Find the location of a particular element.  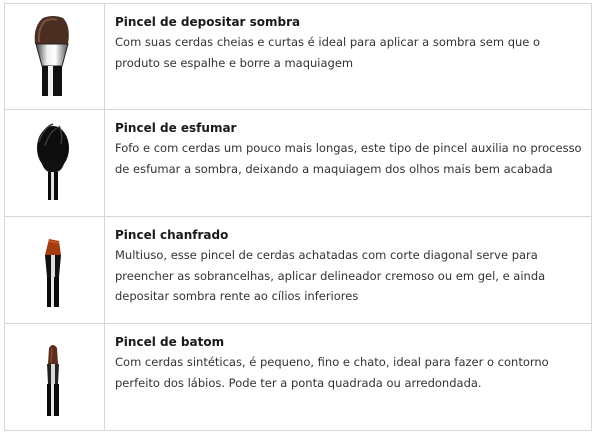

angled-brush-icon is located at coordinates (53, 273).